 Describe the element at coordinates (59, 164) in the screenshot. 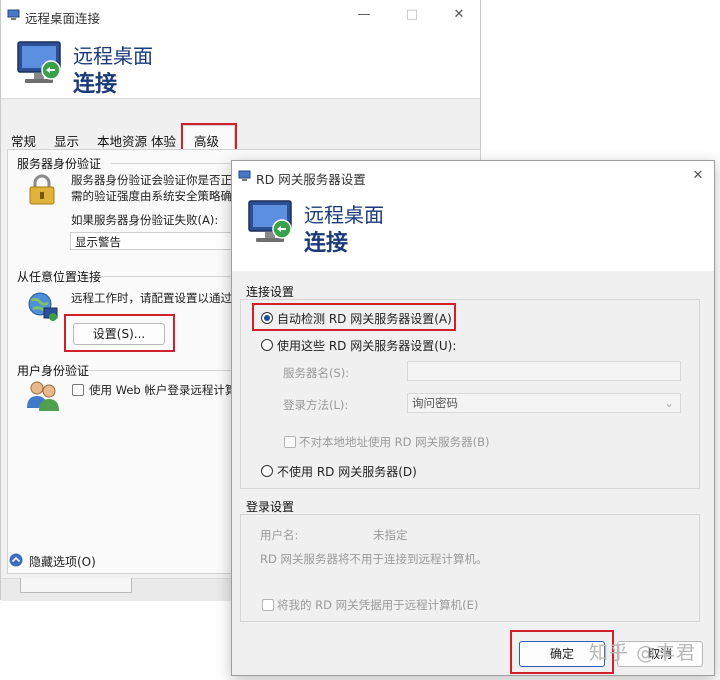

I see `server-auth-group-title: 服务器身份验证` at that location.